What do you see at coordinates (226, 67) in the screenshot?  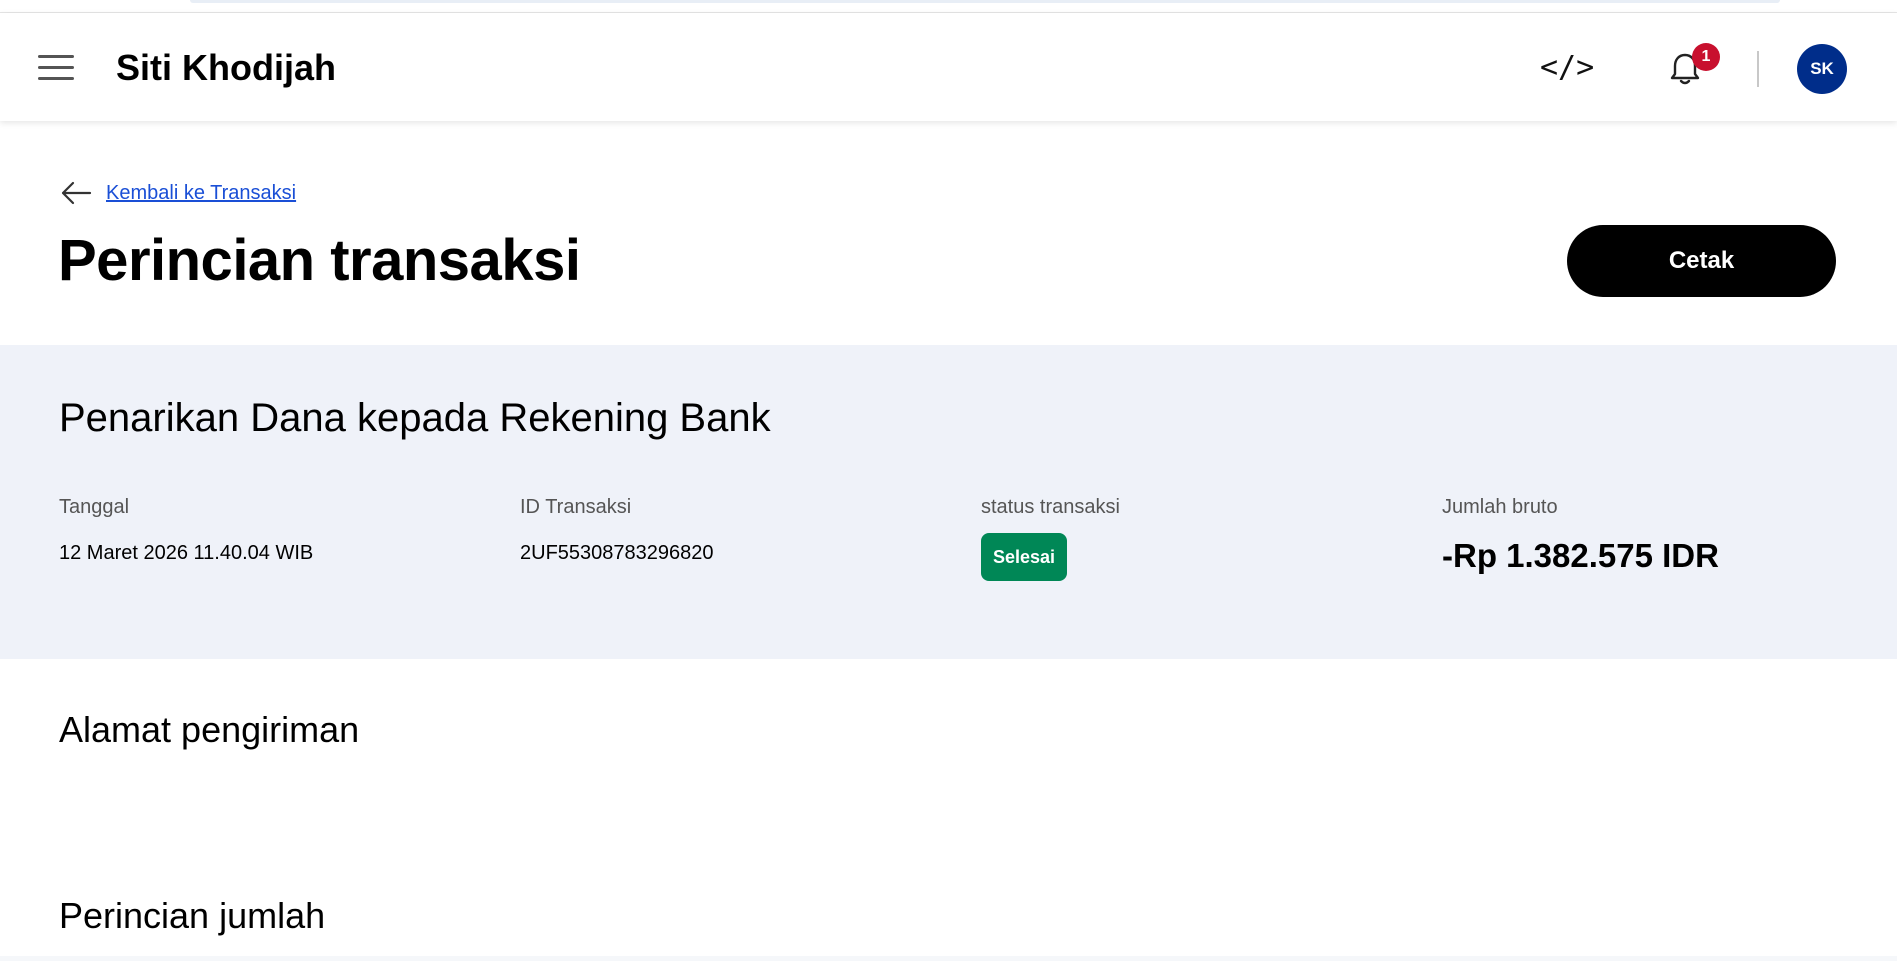 I see `header-user-name: Siti Khodijah` at bounding box center [226, 67].